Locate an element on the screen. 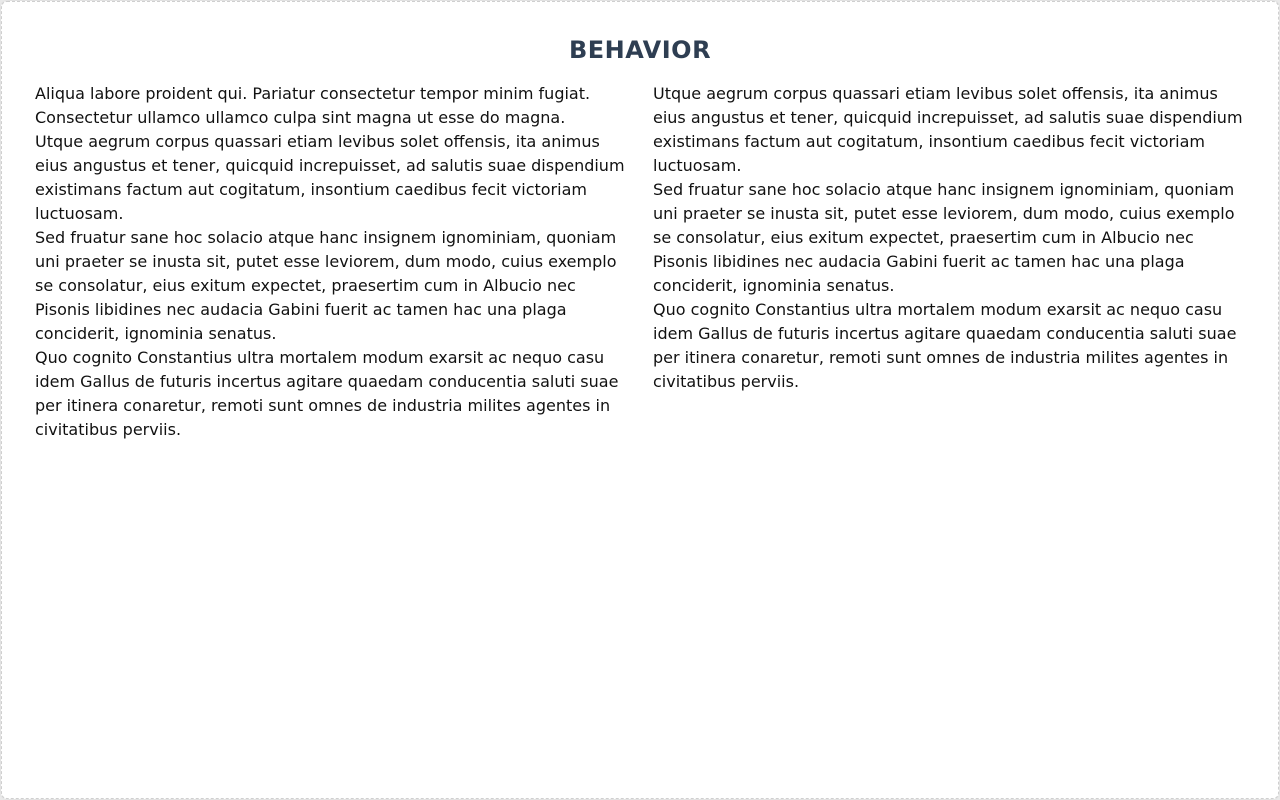 The height and width of the screenshot is (800, 1280). page-title: BEHAVIOR is located at coordinates (640, 50).